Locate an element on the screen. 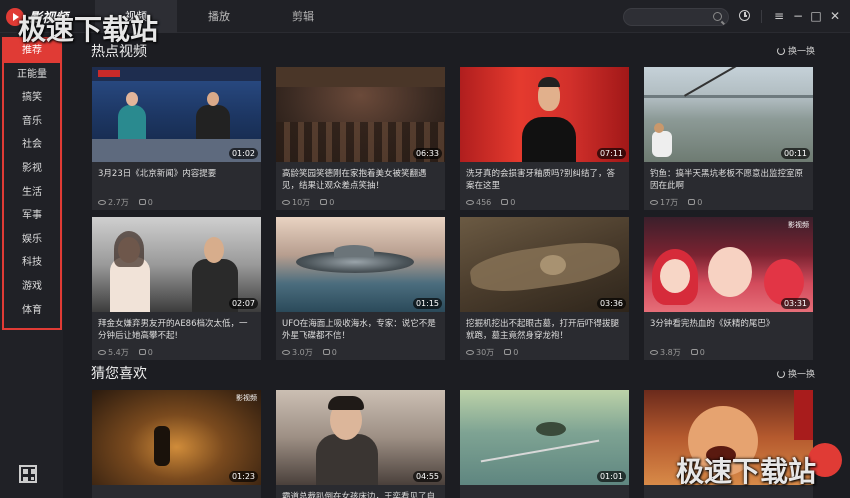 The height and width of the screenshot is (498, 850). video-card: 影视频 01:23 is located at coordinates (176, 444).